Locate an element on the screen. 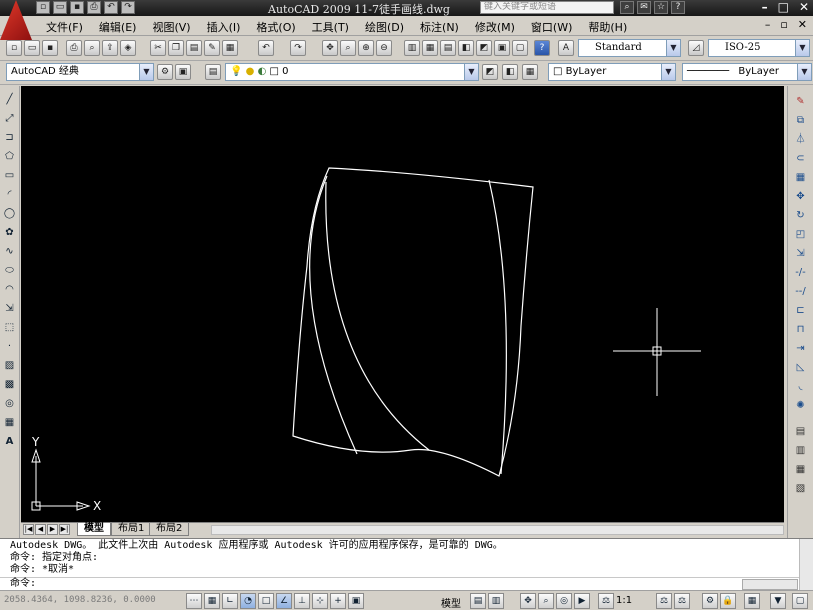 The width and height of the screenshot is (813, 610). tool-palettes-icon: ▤ is located at coordinates (448, 48).